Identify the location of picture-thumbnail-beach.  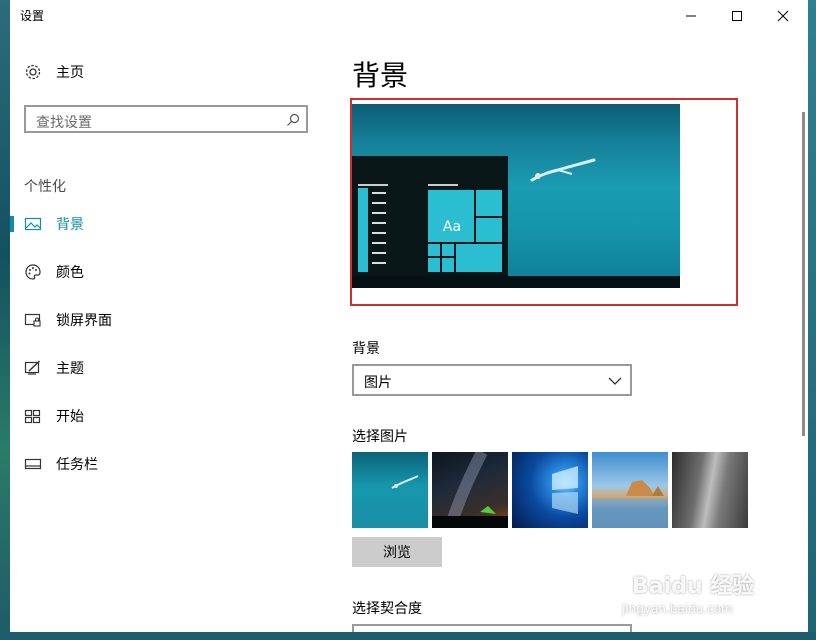
(630, 490).